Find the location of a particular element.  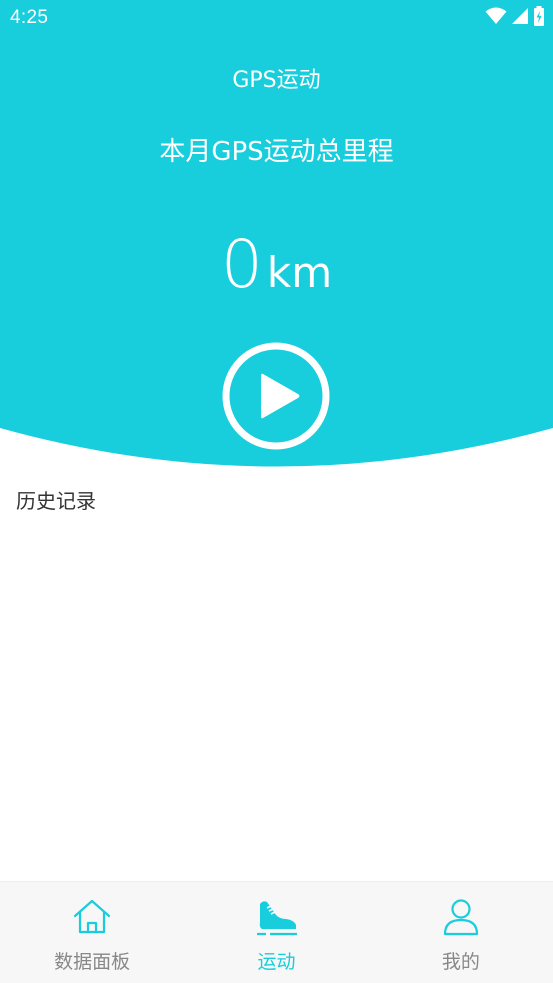

bottom-nav: 数据面板 运动 我的 is located at coordinates (276, 932).